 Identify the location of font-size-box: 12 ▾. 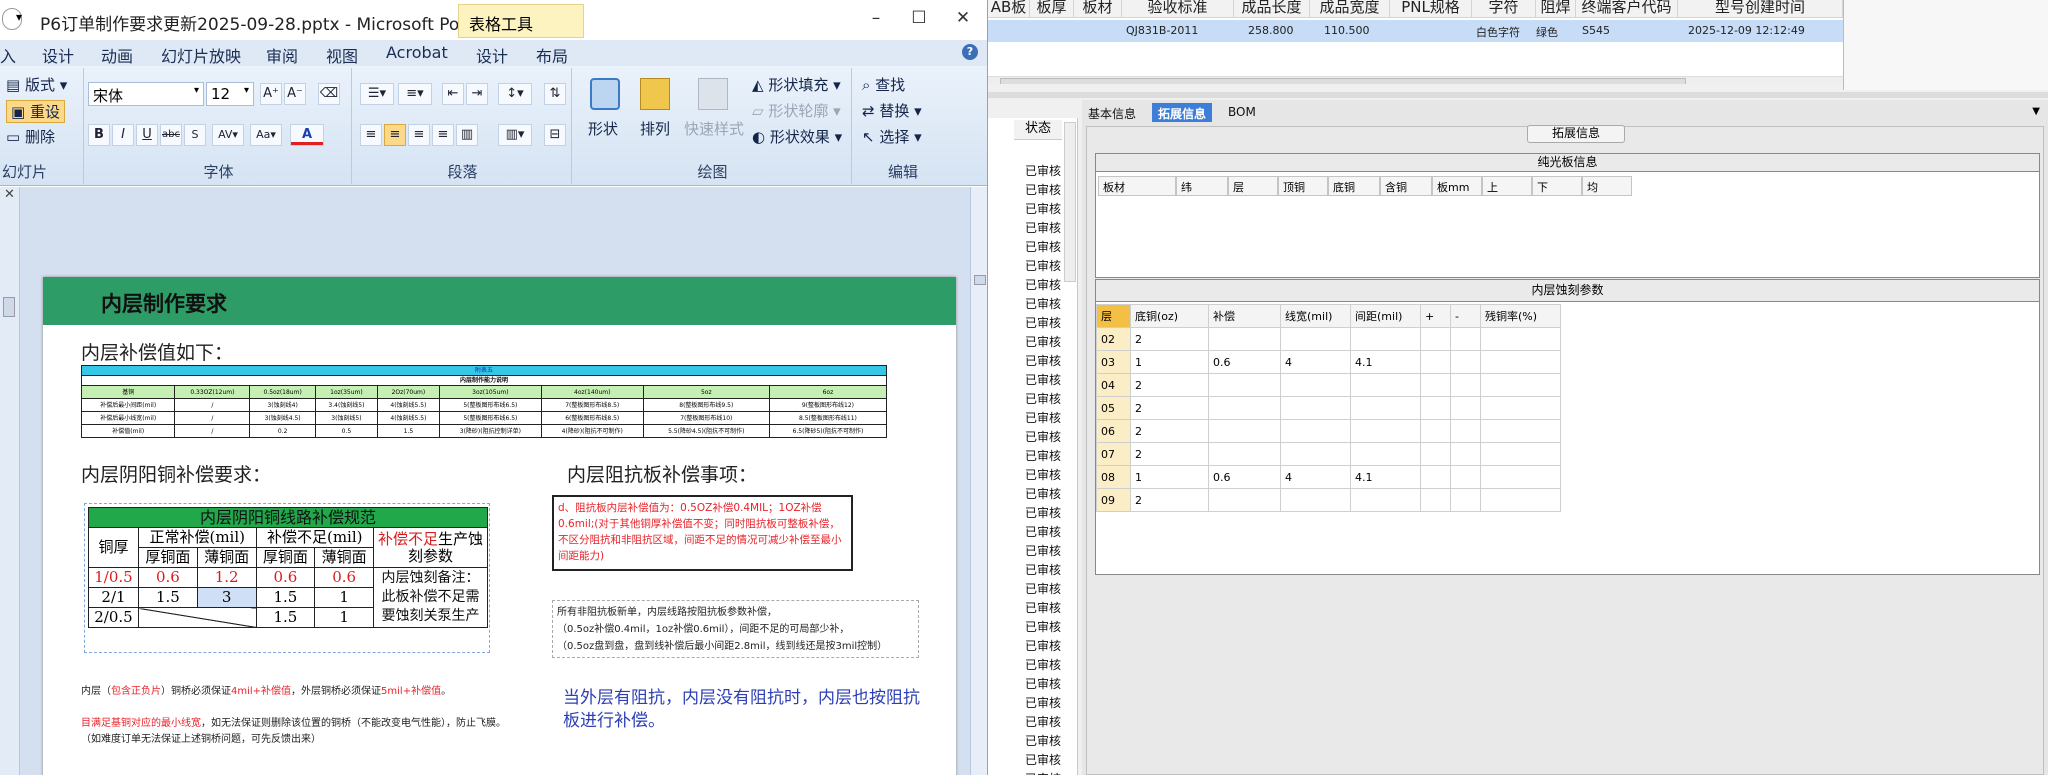
(230, 94).